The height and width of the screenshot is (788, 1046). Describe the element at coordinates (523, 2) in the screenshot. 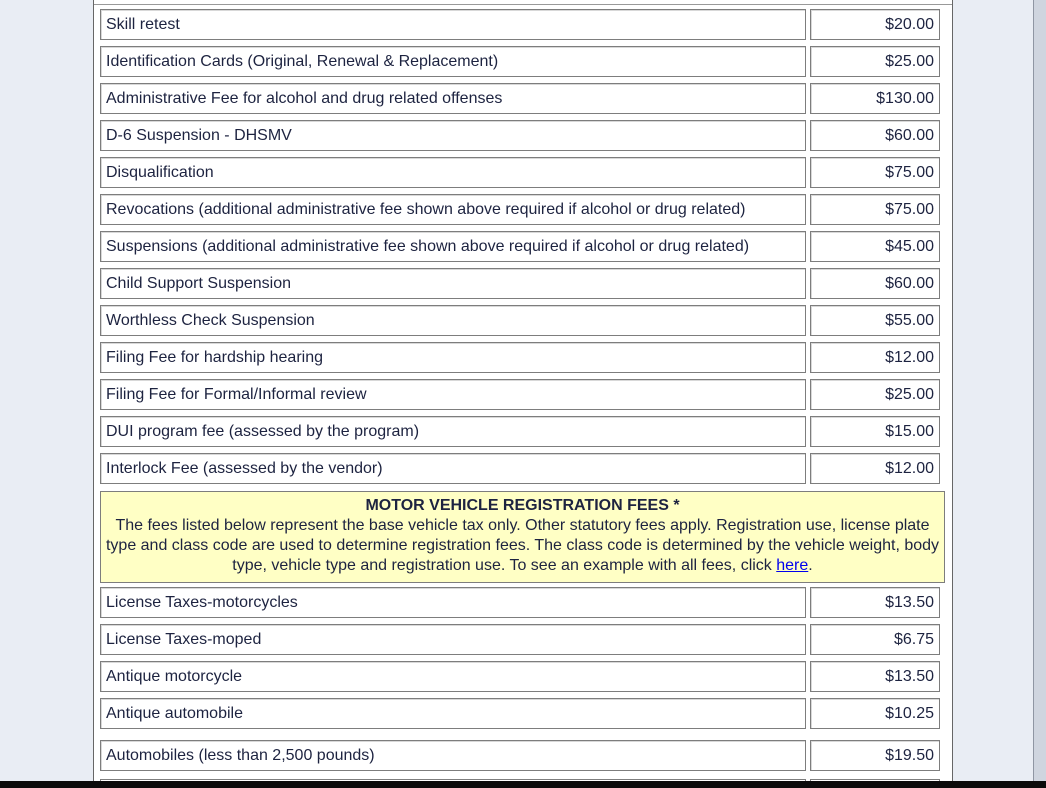

I see `previous-row-fragment` at that location.